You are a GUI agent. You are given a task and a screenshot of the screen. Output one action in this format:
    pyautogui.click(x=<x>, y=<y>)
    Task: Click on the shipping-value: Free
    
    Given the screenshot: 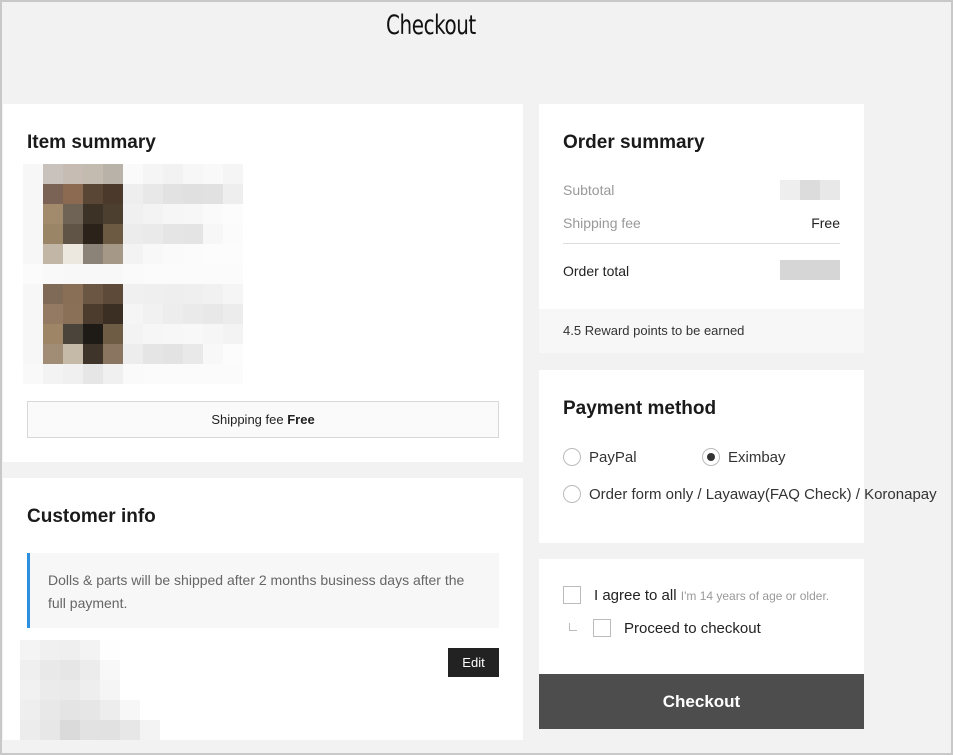 What is the action you would take?
    pyautogui.click(x=825, y=223)
    